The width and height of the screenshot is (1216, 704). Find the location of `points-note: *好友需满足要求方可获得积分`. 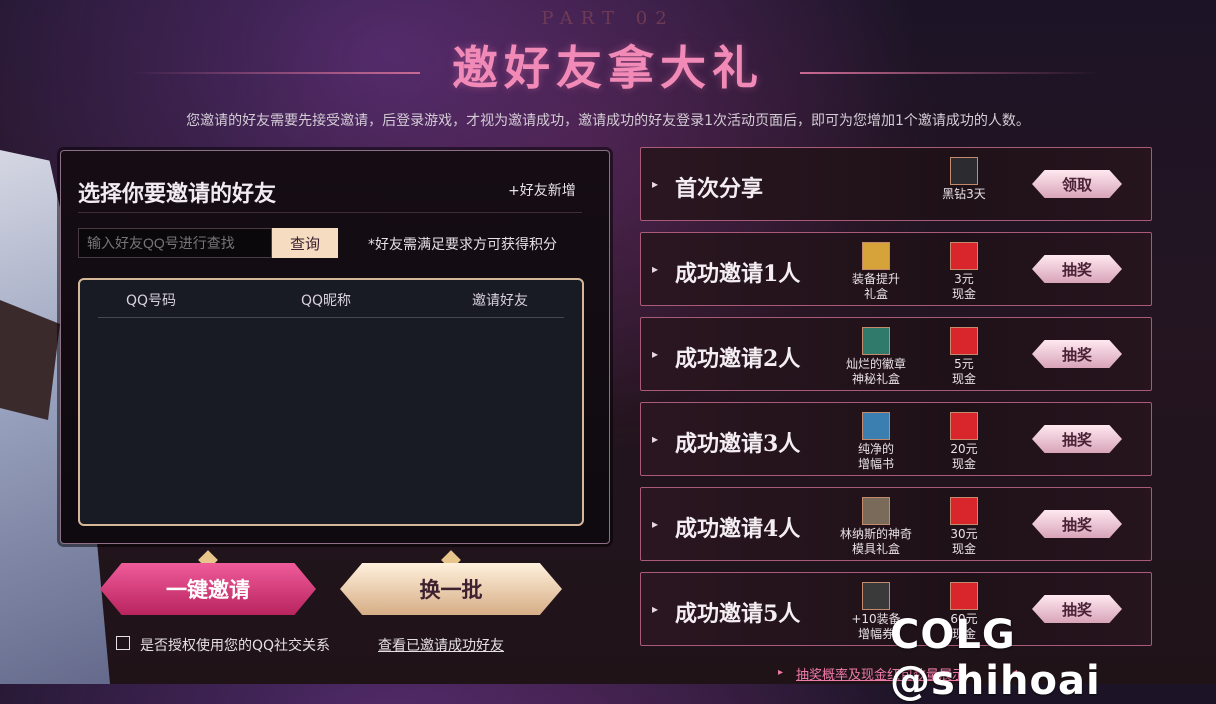

points-note: *好友需满足要求方可获得积分 is located at coordinates (462, 245).